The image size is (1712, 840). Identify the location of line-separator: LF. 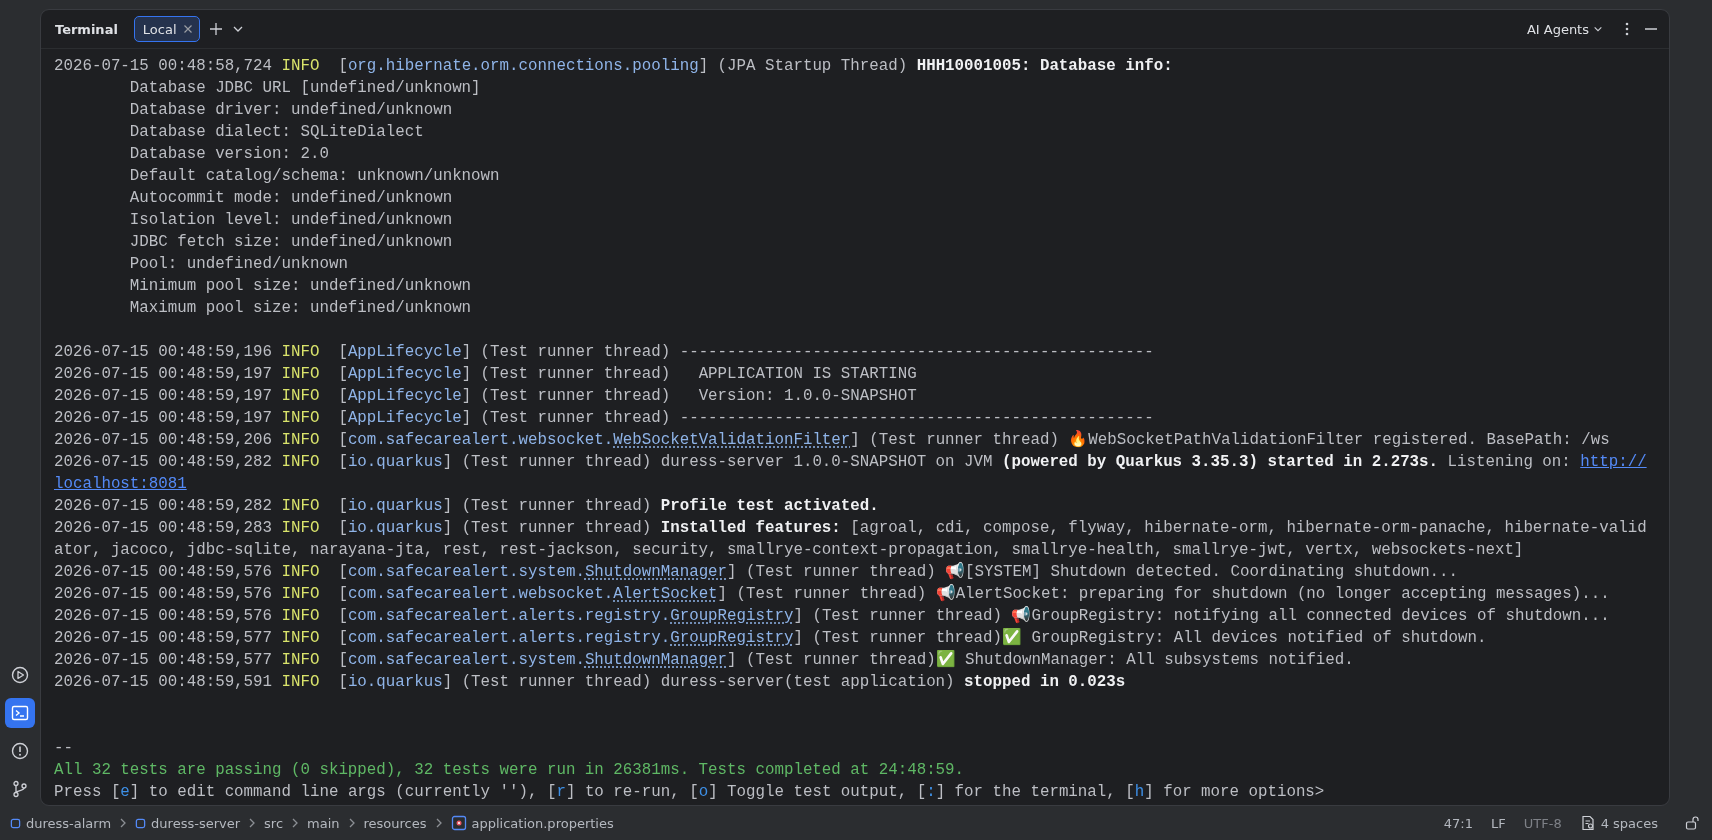
(1498, 823).